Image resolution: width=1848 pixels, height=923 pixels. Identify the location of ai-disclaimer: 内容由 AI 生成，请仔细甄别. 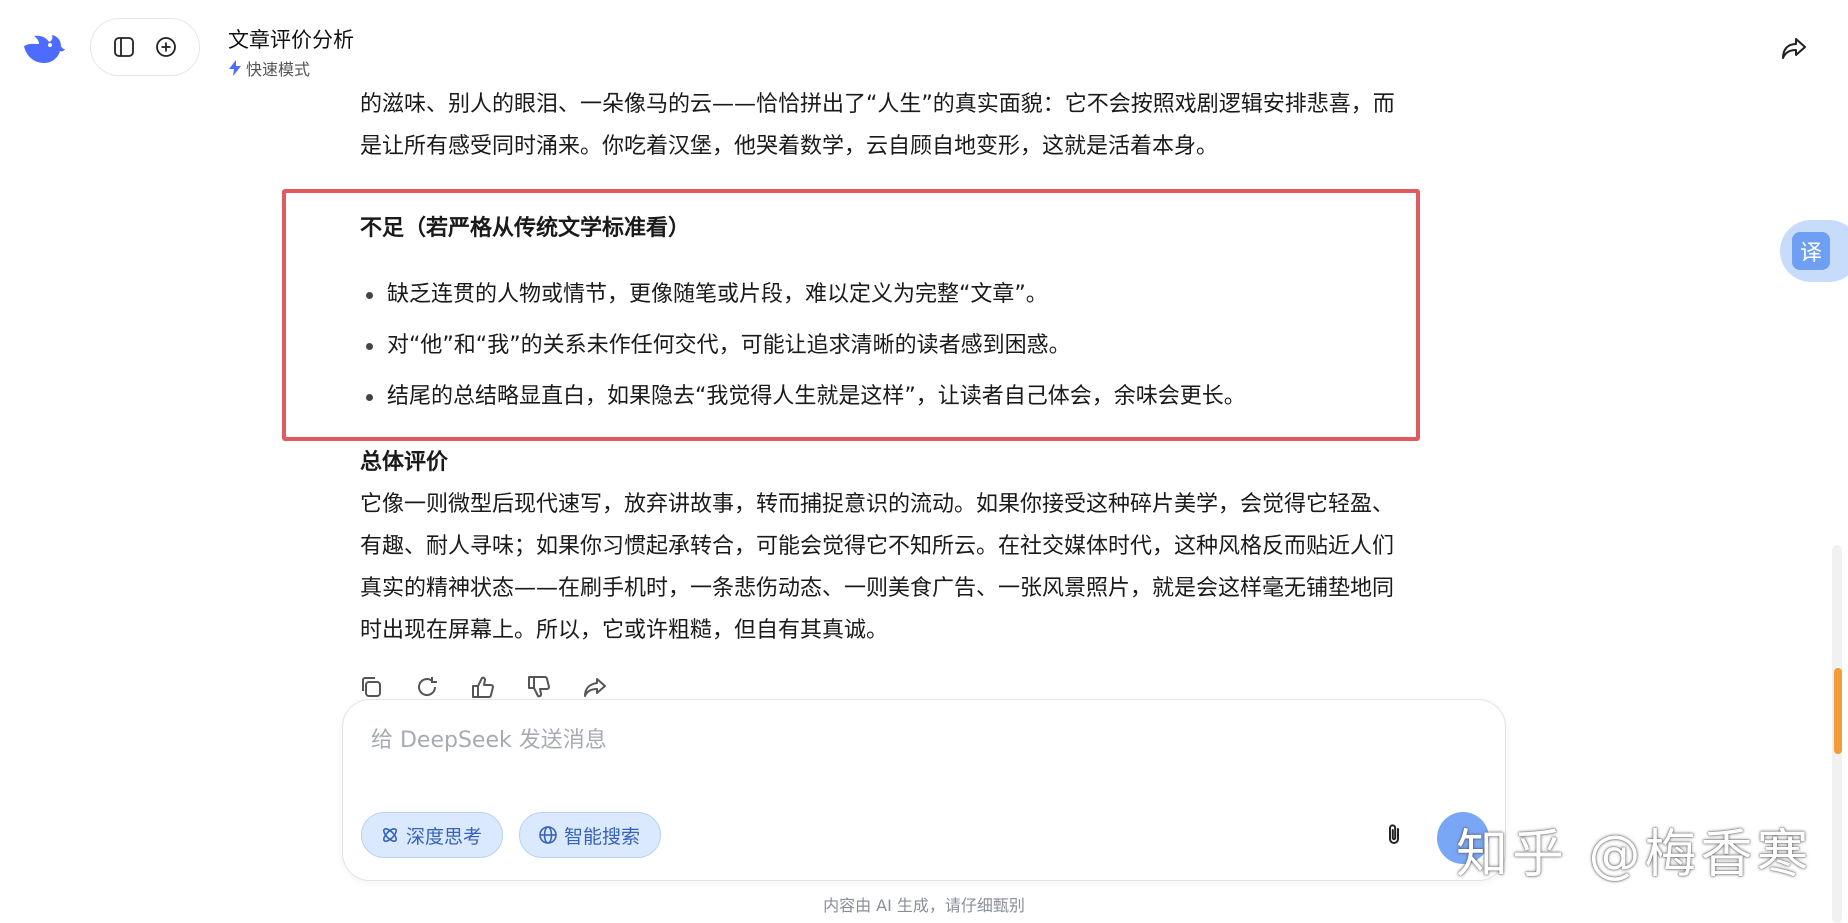
(924, 905).